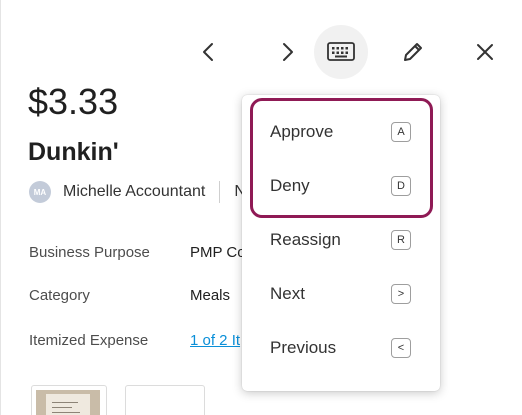 The width and height of the screenshot is (522, 415). Describe the element at coordinates (287, 293) in the screenshot. I see `menu-item-label: Next` at that location.